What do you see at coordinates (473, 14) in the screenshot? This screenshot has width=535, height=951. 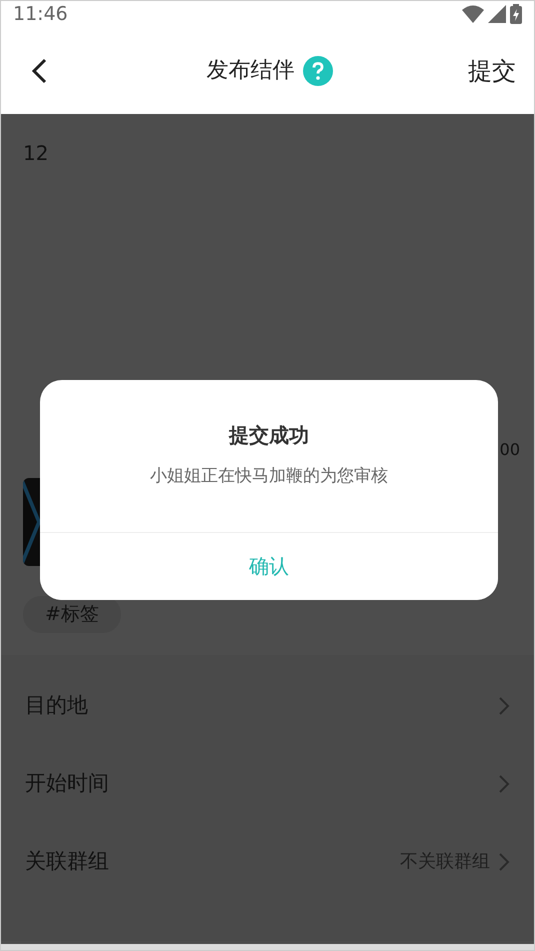 I see `wifi-icon` at bounding box center [473, 14].